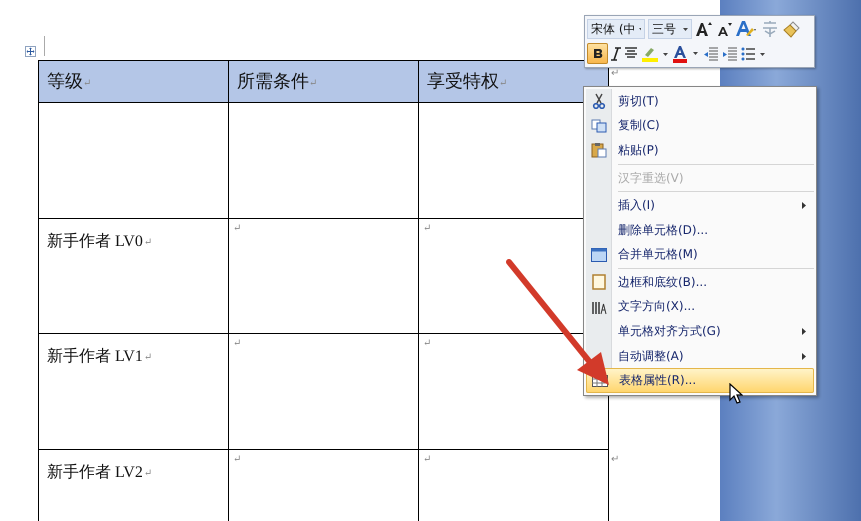  What do you see at coordinates (599, 255) in the screenshot?
I see `merge-cells-icon` at bounding box center [599, 255].